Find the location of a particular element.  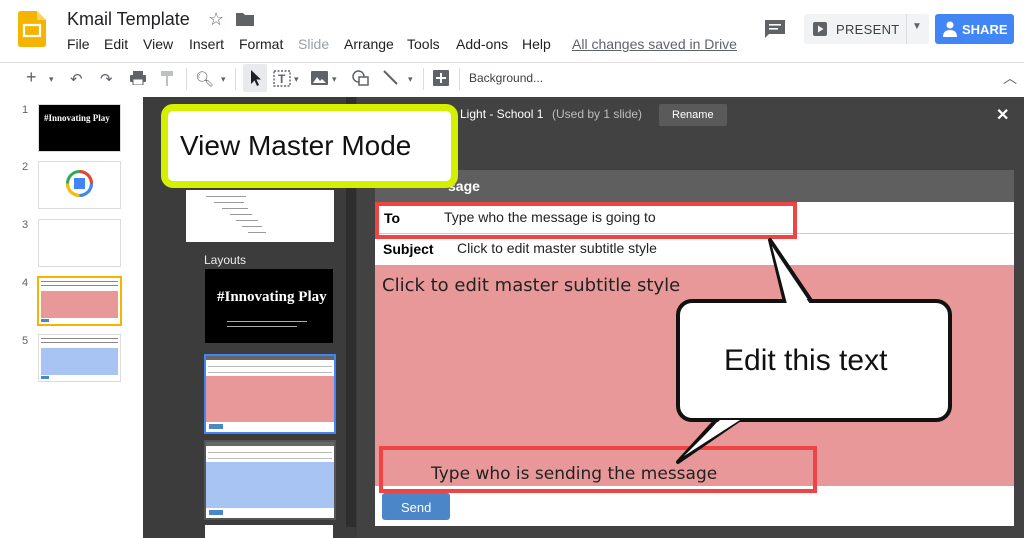

zoom-dropdown-icon: ▾ is located at coordinates (223, 79).